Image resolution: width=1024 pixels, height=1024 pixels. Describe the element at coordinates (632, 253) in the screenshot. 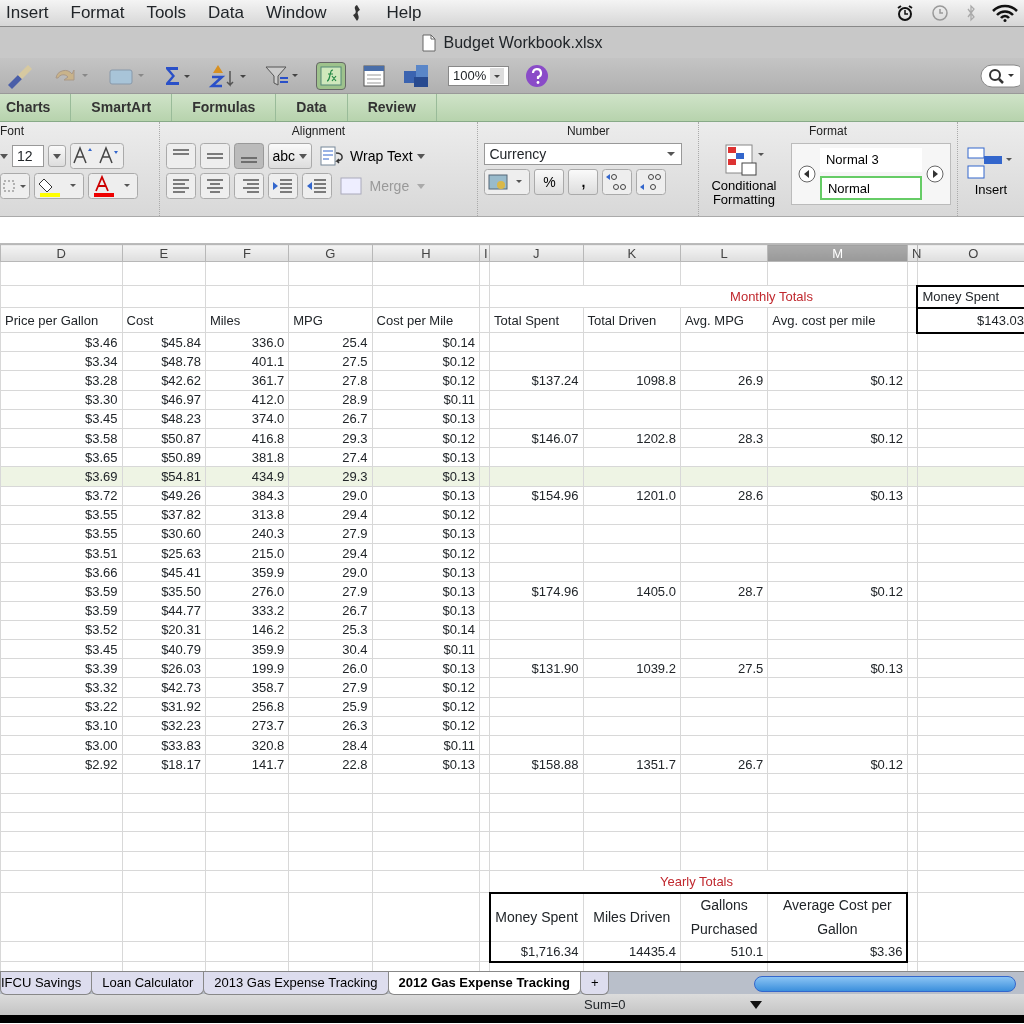

I see `column-header: K` at that location.